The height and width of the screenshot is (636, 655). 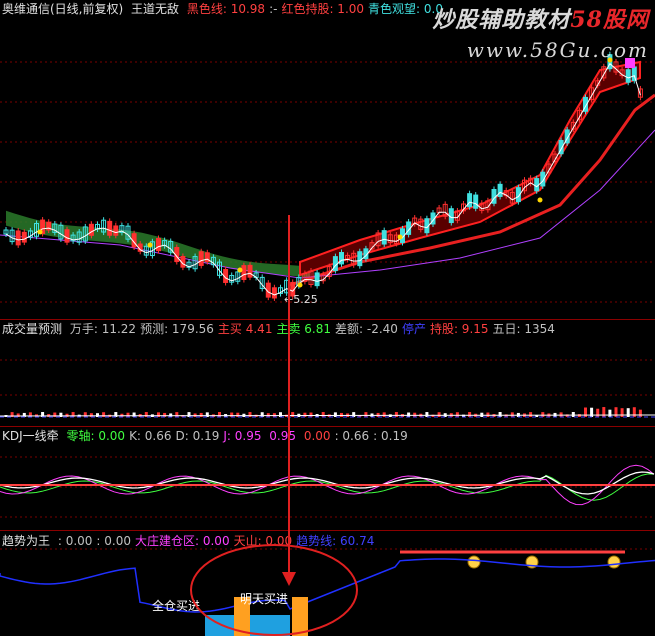 I want to click on main-value-2: 红色持股: 1.00, so click(x=323, y=9).